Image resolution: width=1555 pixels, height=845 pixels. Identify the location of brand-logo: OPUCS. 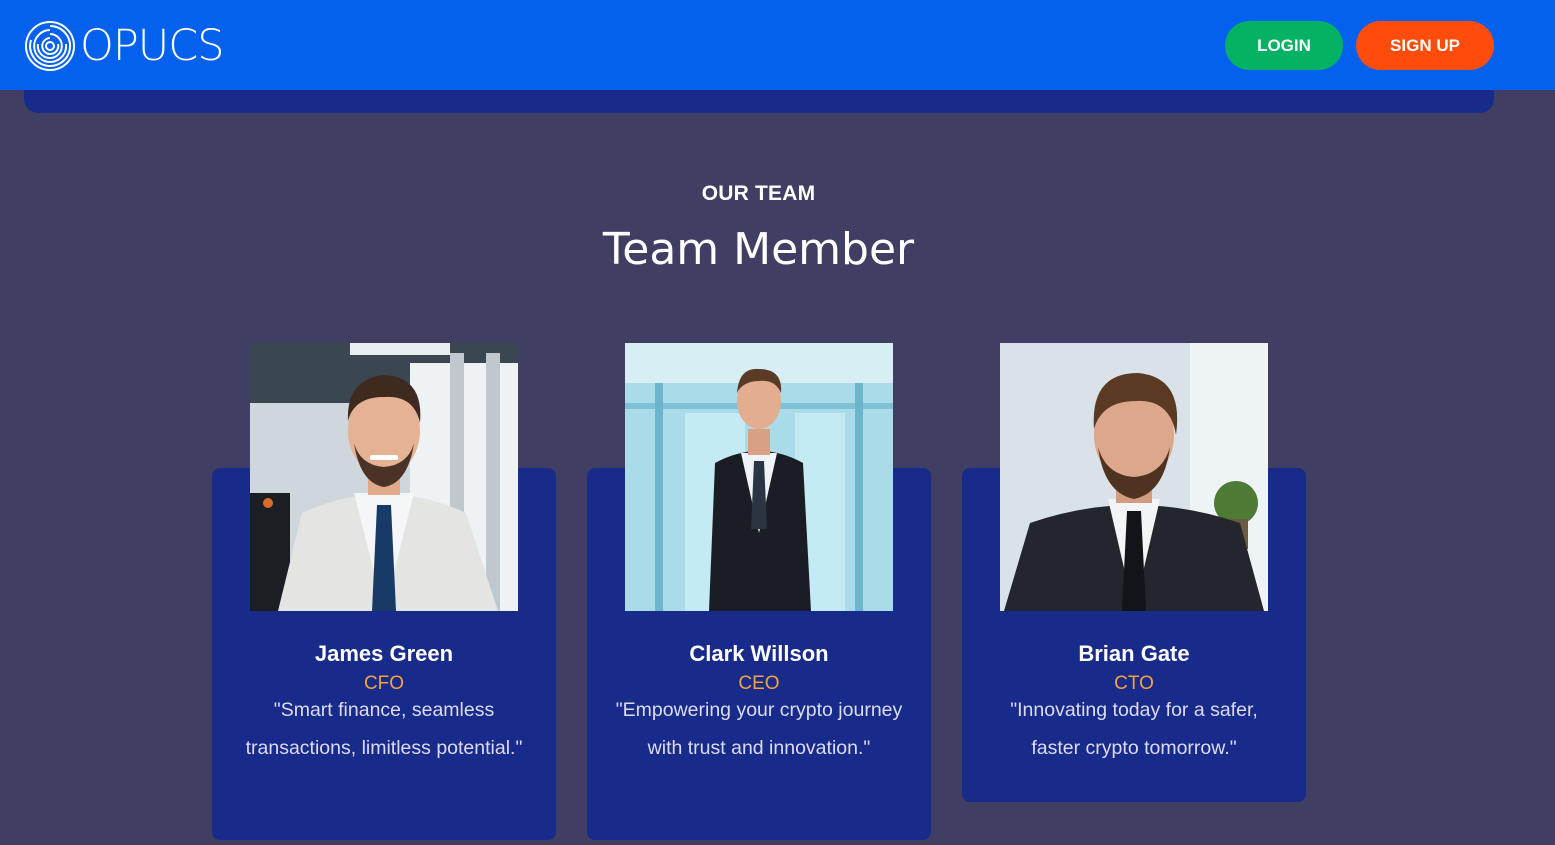
(124, 46).